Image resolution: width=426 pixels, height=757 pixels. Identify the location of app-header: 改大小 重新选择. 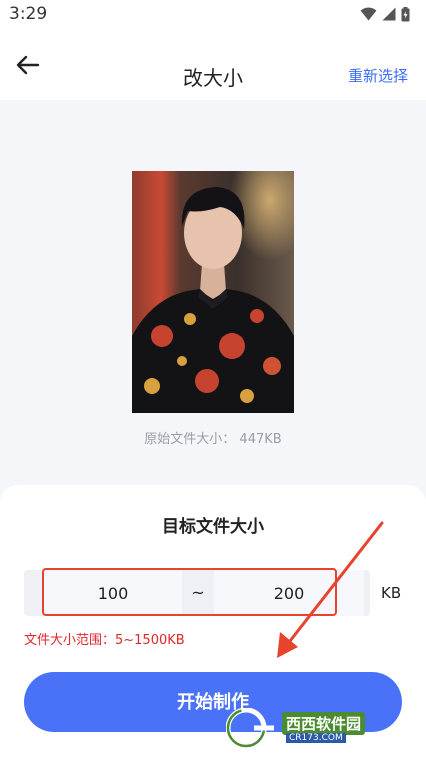
(213, 65).